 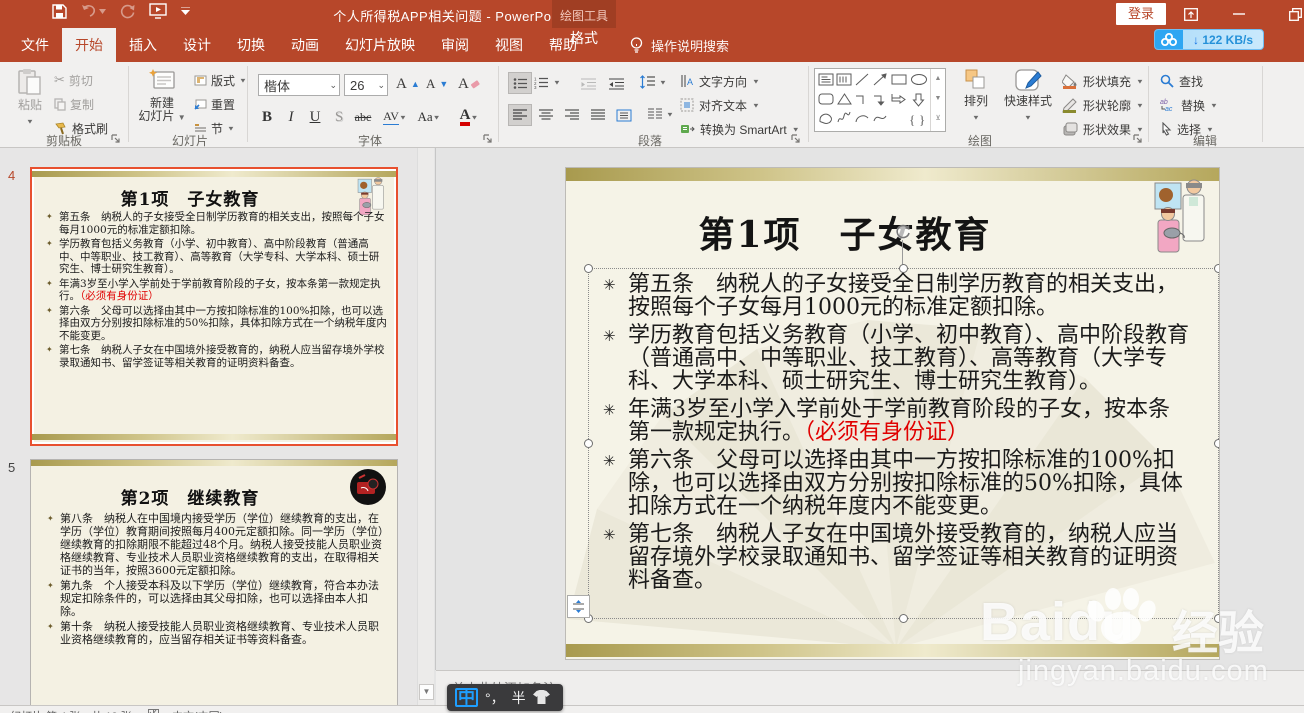 I want to click on tab-insert: 插入, so click(x=143, y=45).